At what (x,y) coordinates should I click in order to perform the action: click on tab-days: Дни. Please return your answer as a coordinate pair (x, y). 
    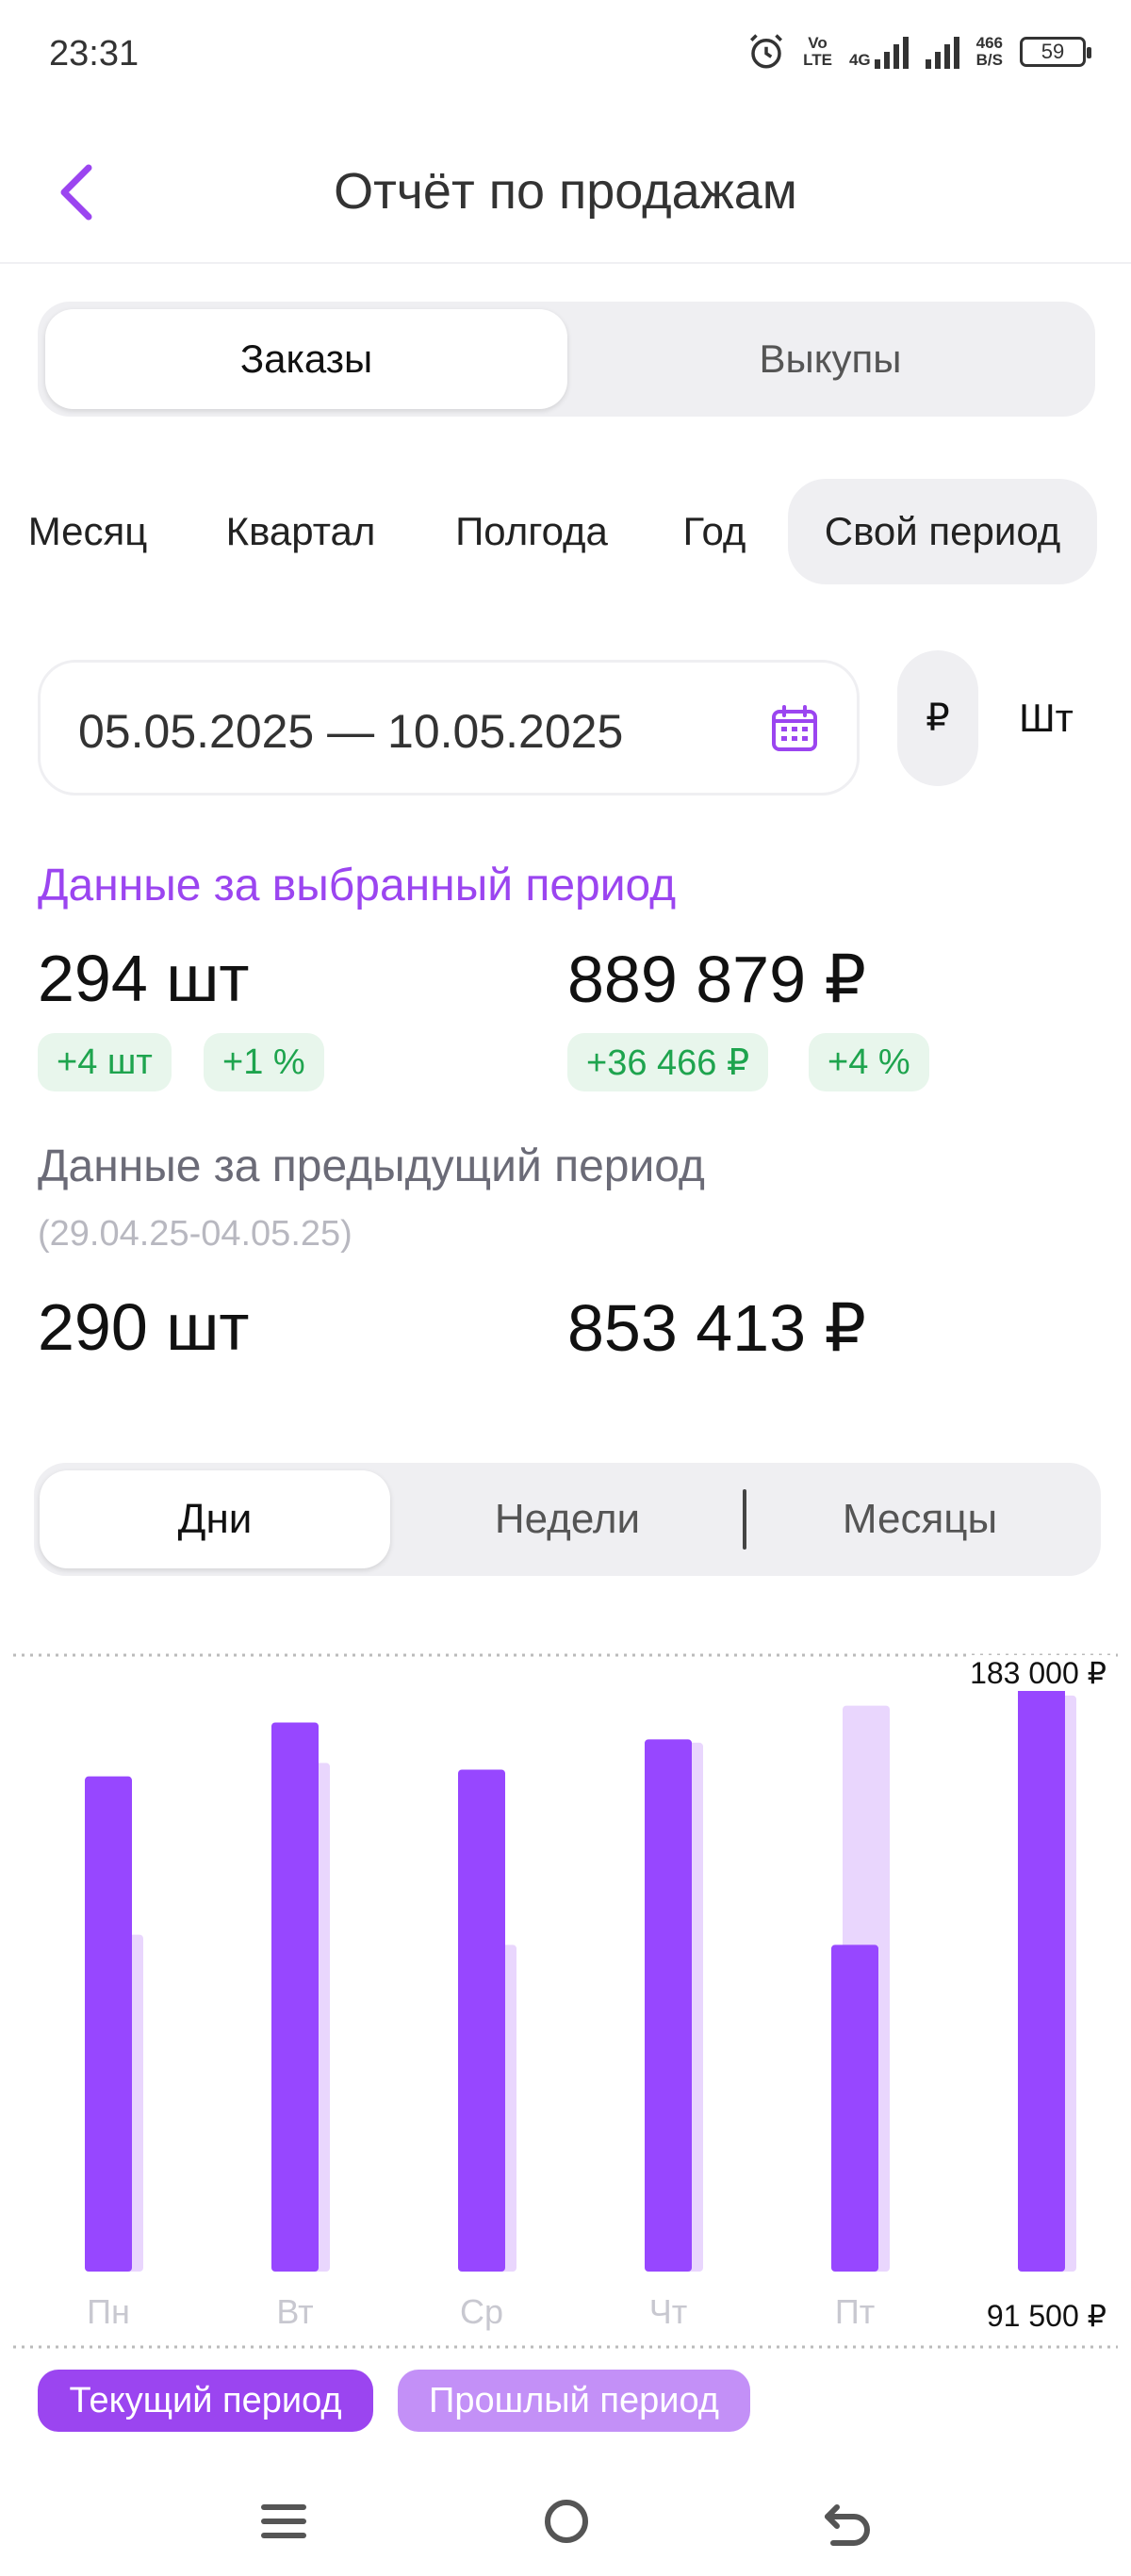
    Looking at the image, I should click on (215, 1519).